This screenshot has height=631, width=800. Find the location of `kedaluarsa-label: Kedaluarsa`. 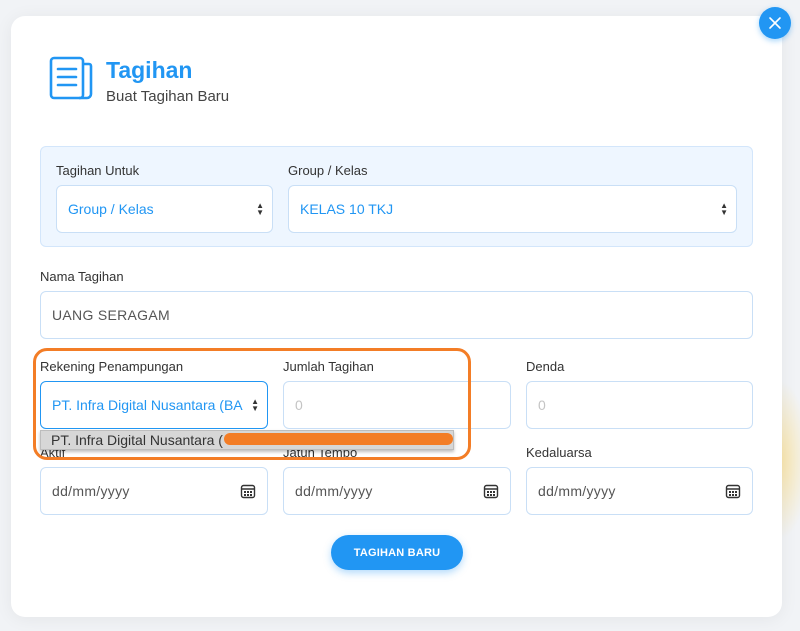

kedaluarsa-label: Kedaluarsa is located at coordinates (559, 452).